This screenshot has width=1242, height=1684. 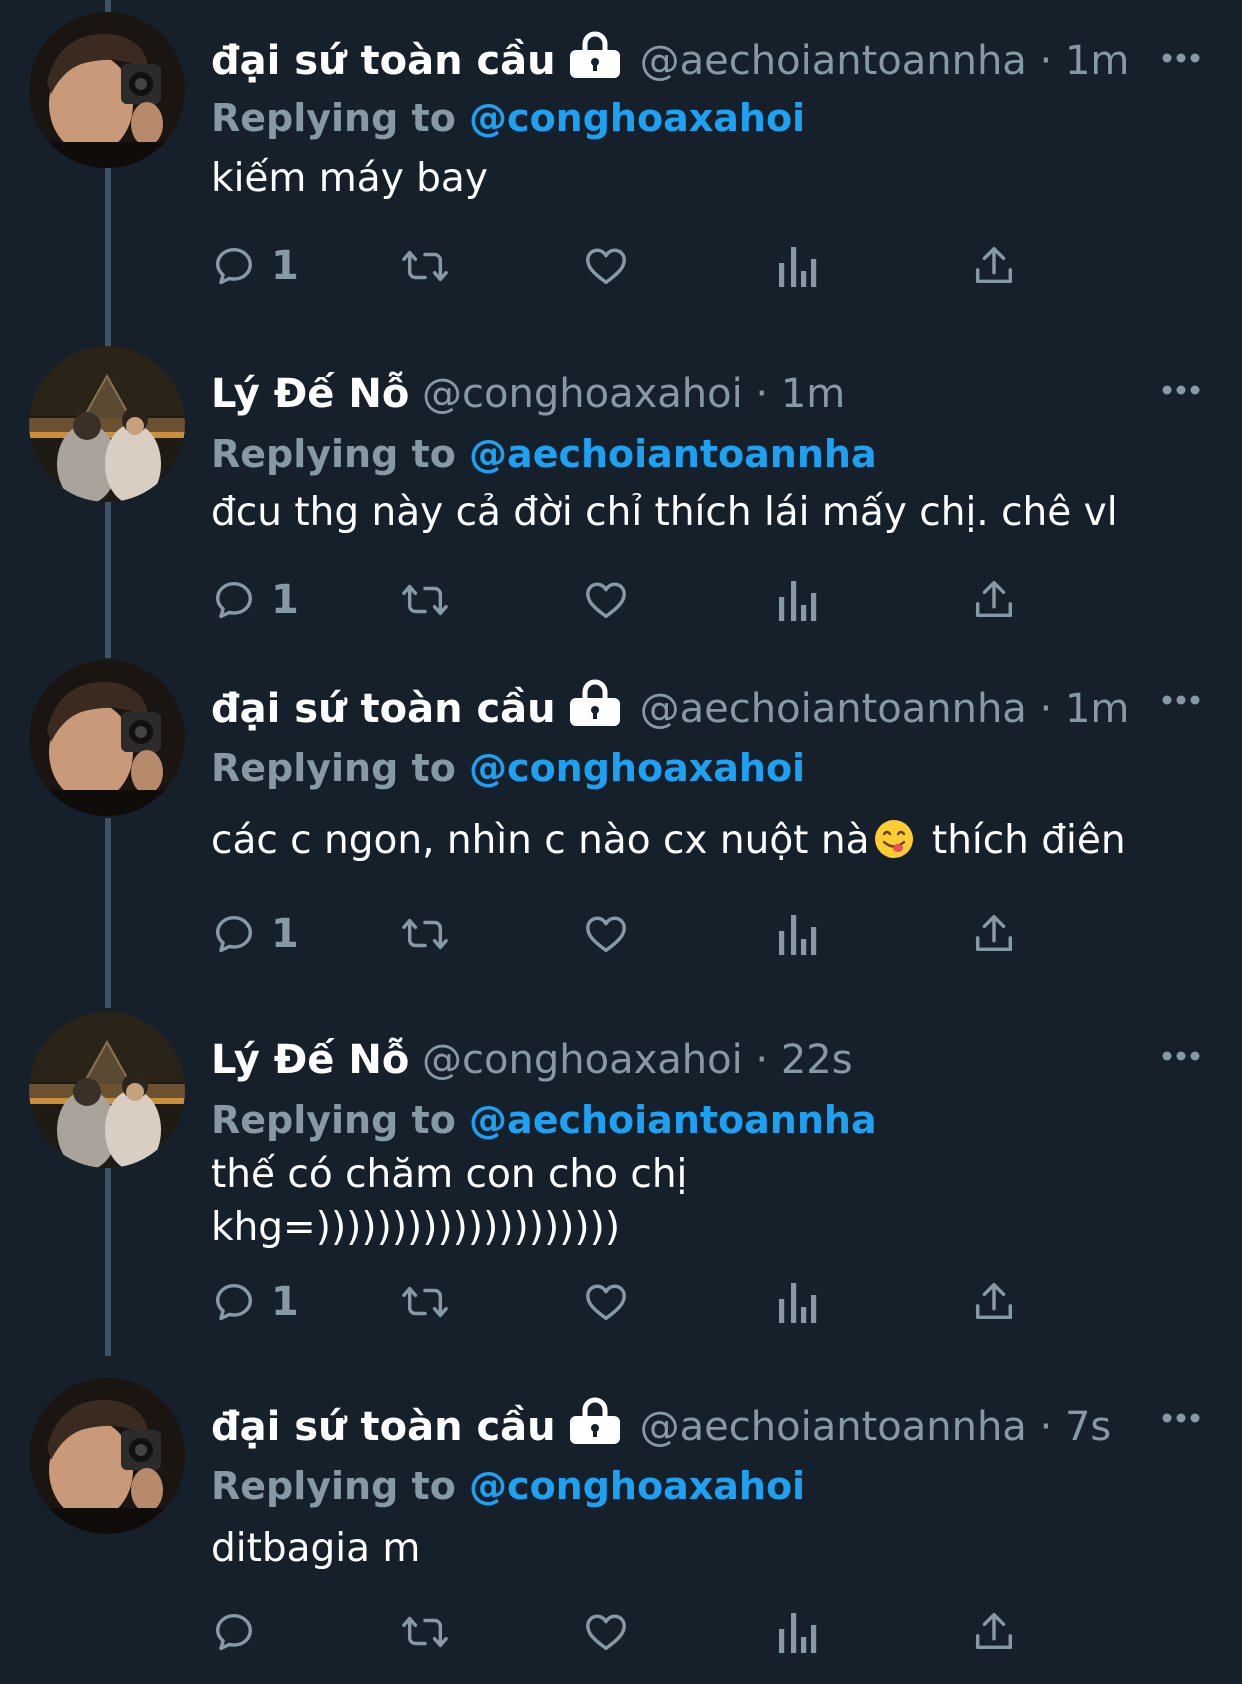 I want to click on tweet-text: ditbagia m, so click(x=316, y=1548).